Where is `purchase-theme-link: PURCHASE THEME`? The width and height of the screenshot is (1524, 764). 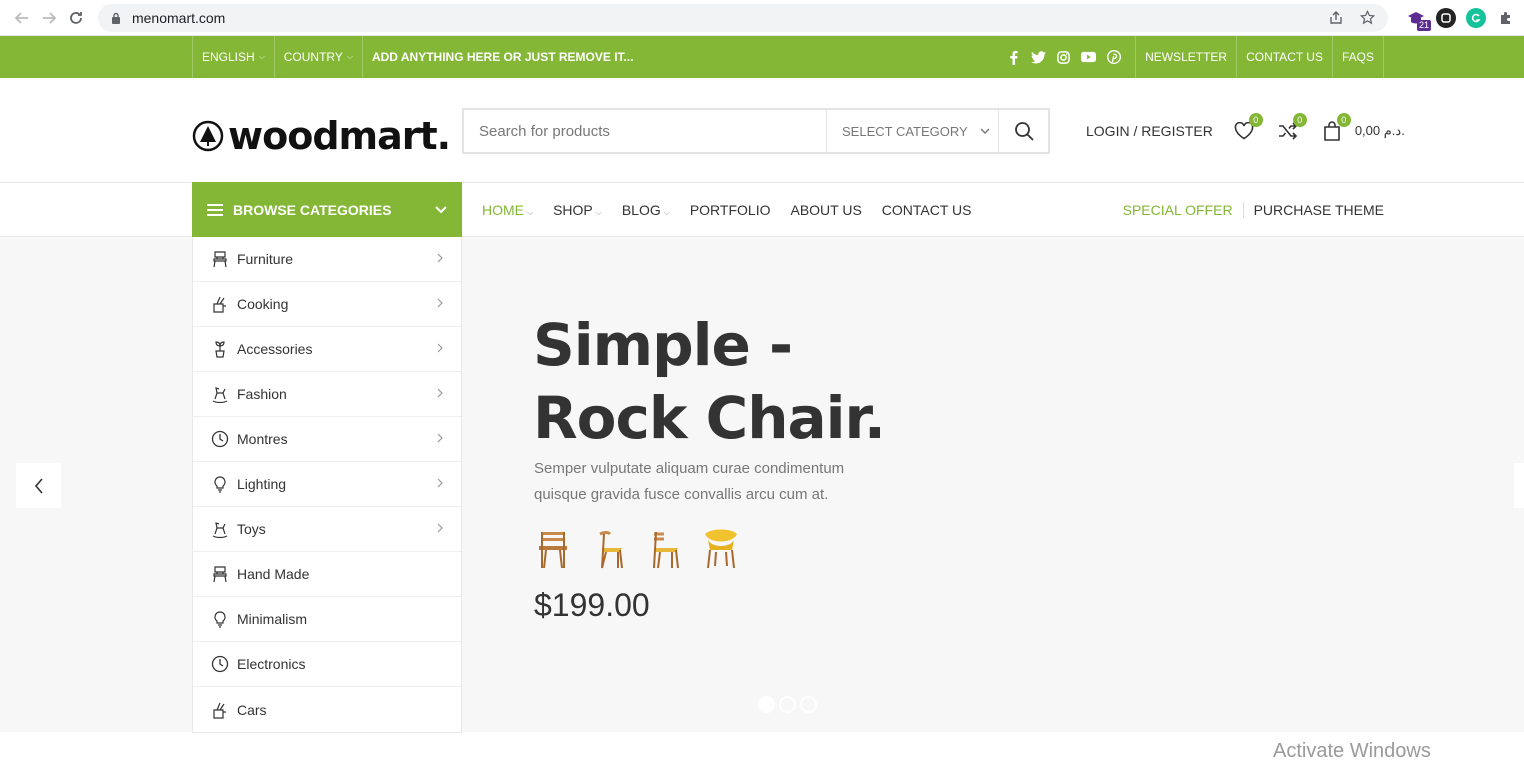 purchase-theme-link: PURCHASE THEME is located at coordinates (1314, 210).